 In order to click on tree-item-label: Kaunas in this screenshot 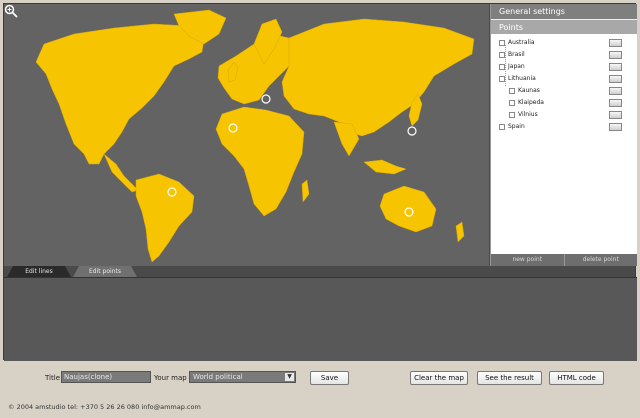, I will do `click(529, 90)`.